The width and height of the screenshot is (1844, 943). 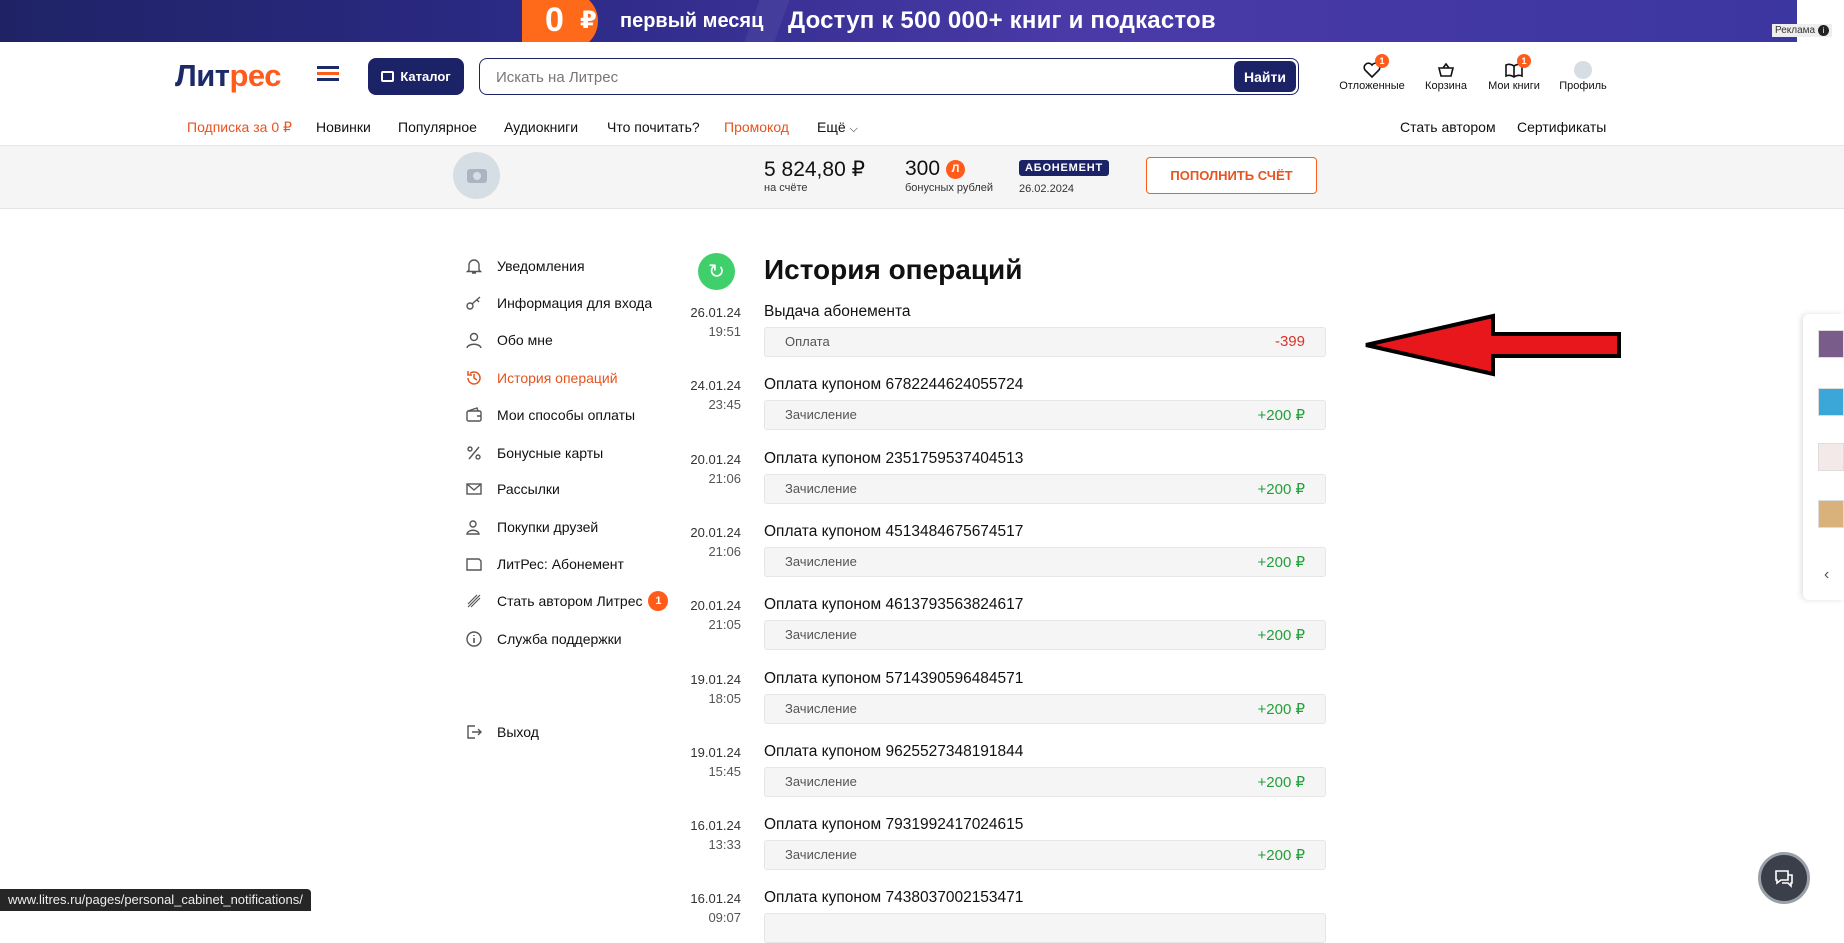 What do you see at coordinates (894, 897) in the screenshot?
I see `operation-title: Оплата купоном 7438037002153471` at bounding box center [894, 897].